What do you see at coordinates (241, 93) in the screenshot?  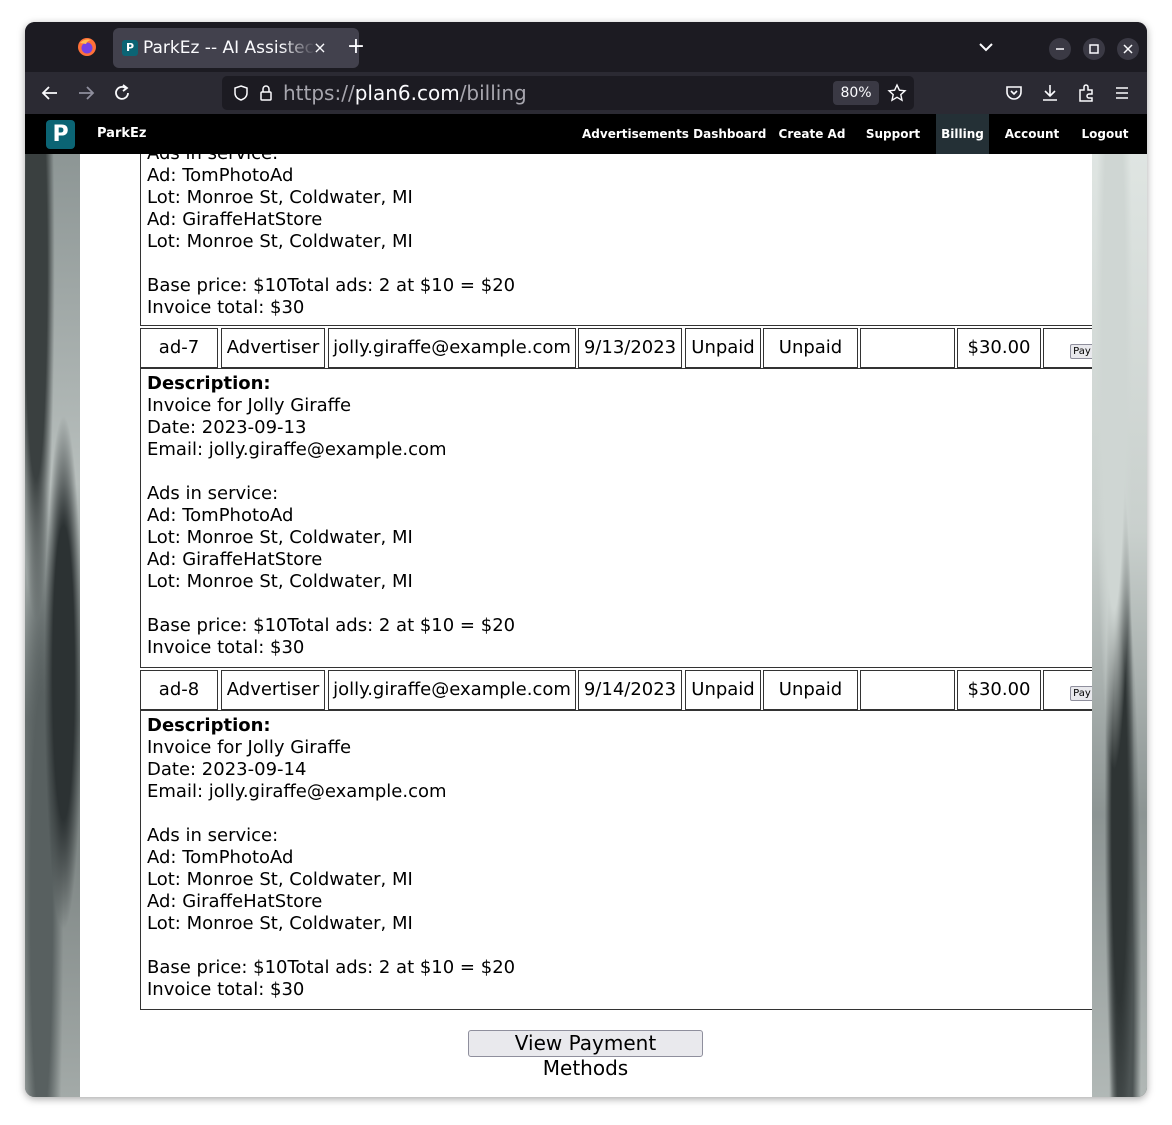 I see `shield-icon` at bounding box center [241, 93].